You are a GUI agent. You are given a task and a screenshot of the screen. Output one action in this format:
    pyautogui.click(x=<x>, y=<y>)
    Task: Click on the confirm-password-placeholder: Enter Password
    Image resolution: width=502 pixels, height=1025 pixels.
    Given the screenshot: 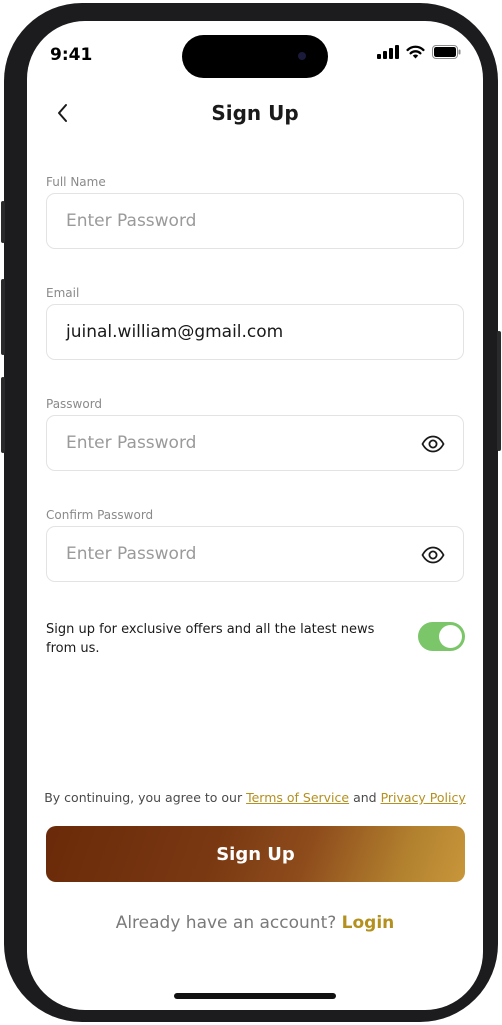 What is the action you would take?
    pyautogui.click(x=131, y=554)
    